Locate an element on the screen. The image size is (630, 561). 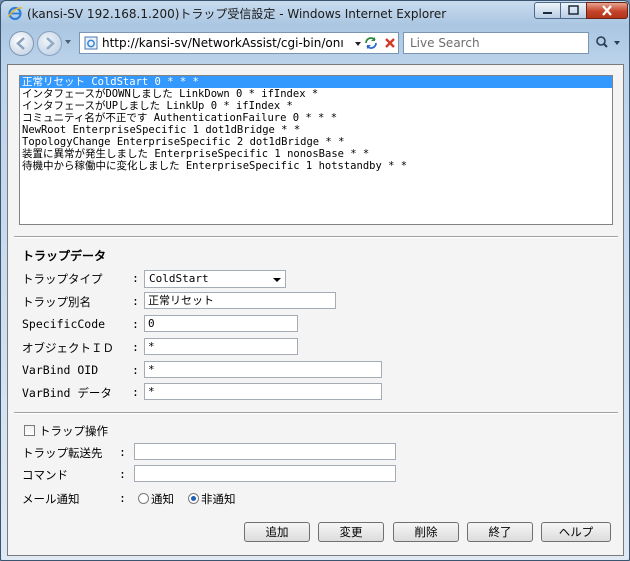
mail-notify-label: メール通知 is located at coordinates (51, 499).